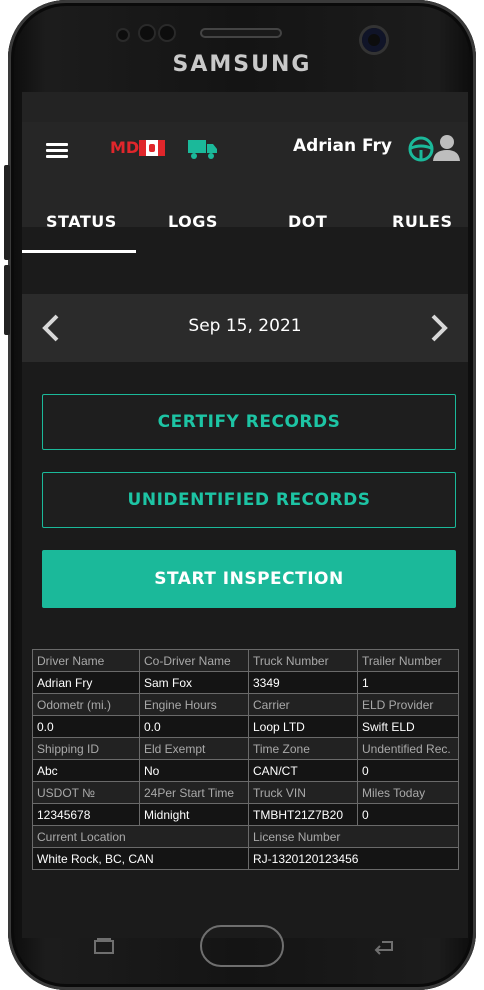 This screenshot has height=990, width=484. Describe the element at coordinates (86, 682) in the screenshot. I see `table-cell: Adrian Fry` at that location.